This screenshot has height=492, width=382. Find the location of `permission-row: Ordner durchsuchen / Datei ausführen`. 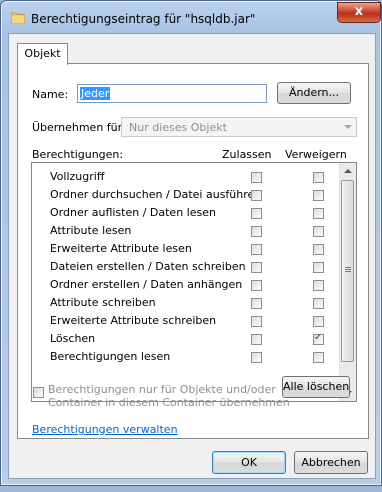

permission-row: Ordner durchsuchen / Datei ausführen is located at coordinates (185, 195).